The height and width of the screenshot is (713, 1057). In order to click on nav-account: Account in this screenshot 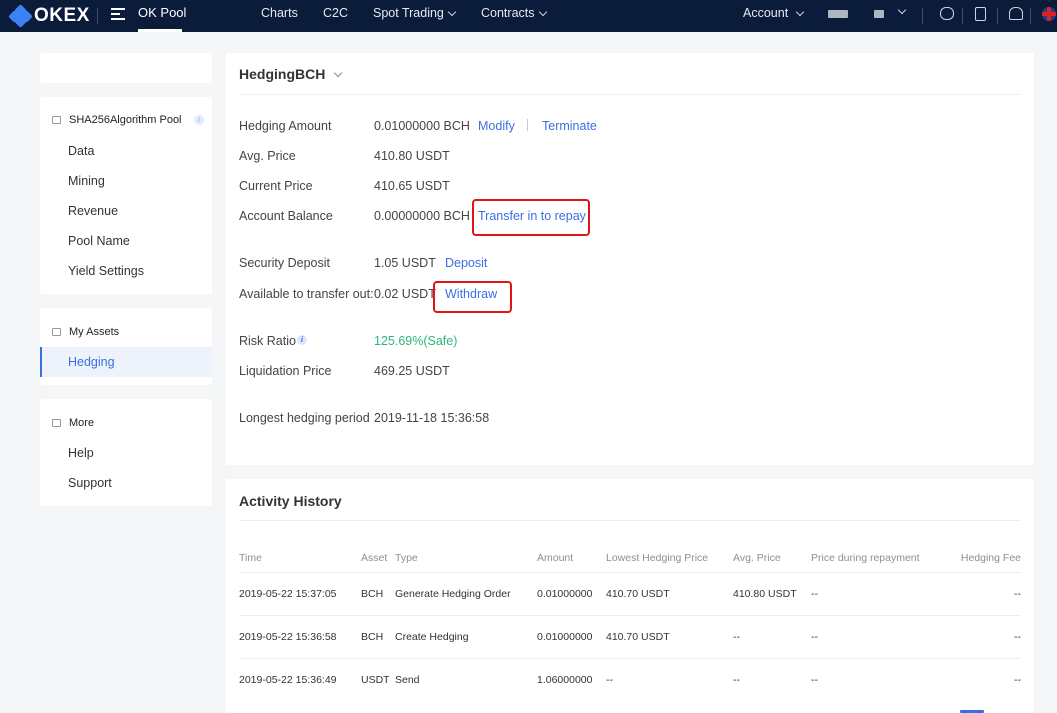, I will do `click(774, 13)`.